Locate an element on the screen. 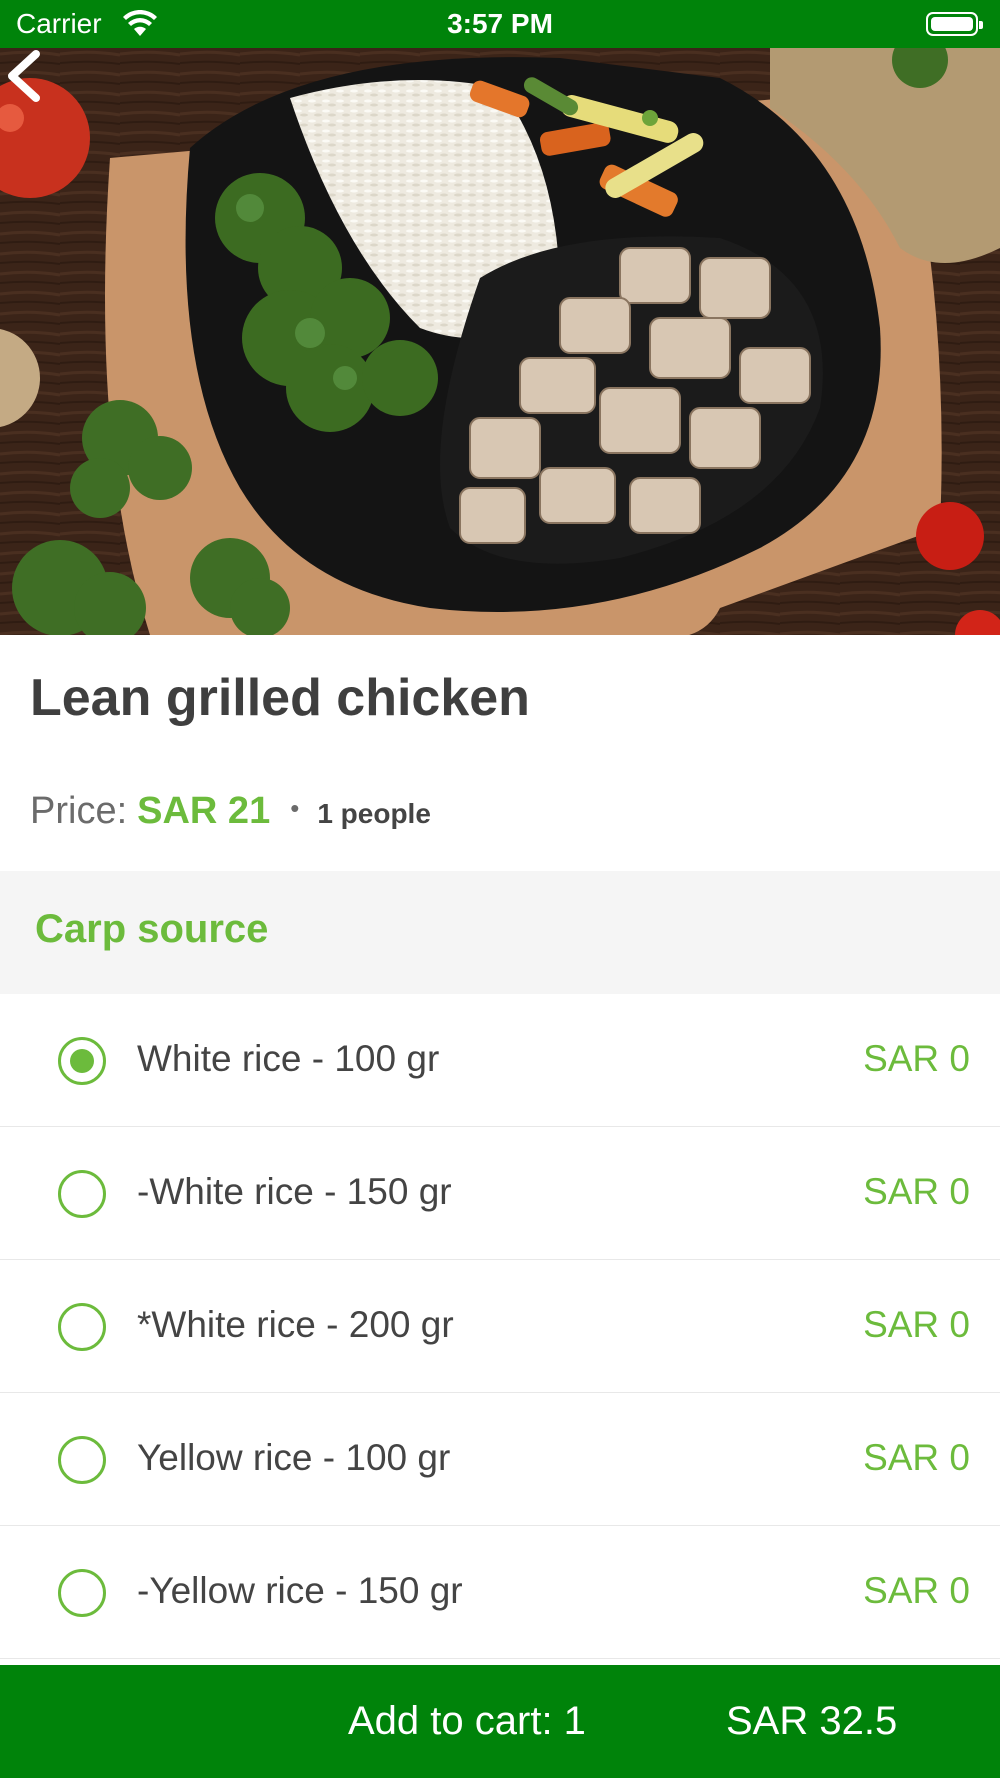 This screenshot has width=1000, height=1778. option-row: -White rice - 150 gr SAR 0 is located at coordinates (500, 1193).